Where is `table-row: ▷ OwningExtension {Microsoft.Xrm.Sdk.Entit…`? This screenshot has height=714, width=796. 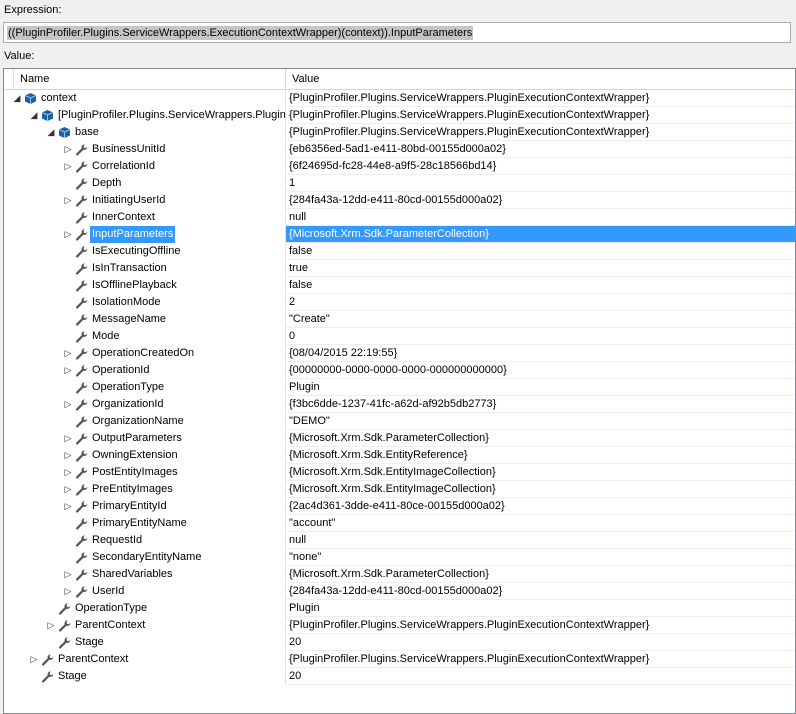 table-row: ▷ OwningExtension {Microsoft.Xrm.Sdk.Entit… is located at coordinates (399, 455).